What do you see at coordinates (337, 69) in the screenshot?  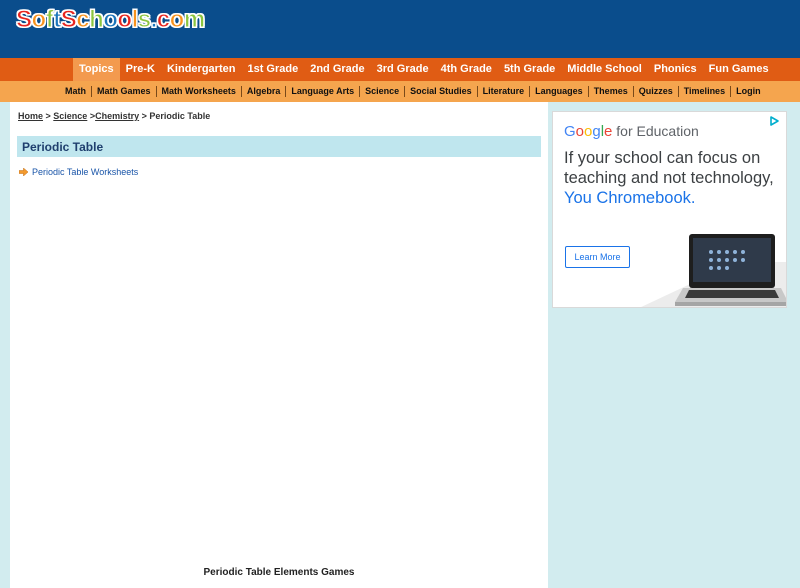 I see `nav-item-2nd-grade: 2nd Grade` at bounding box center [337, 69].